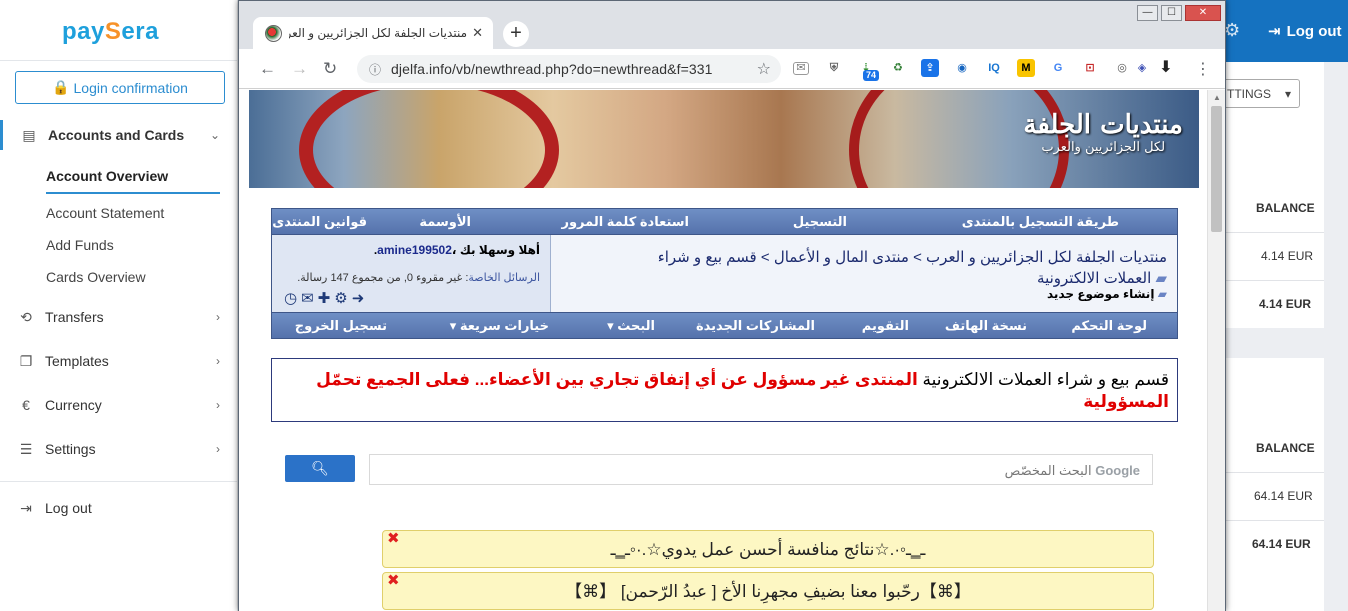 The width and height of the screenshot is (1348, 611). I want to click on nav-settings: ☰ Settings ›, so click(119, 449).